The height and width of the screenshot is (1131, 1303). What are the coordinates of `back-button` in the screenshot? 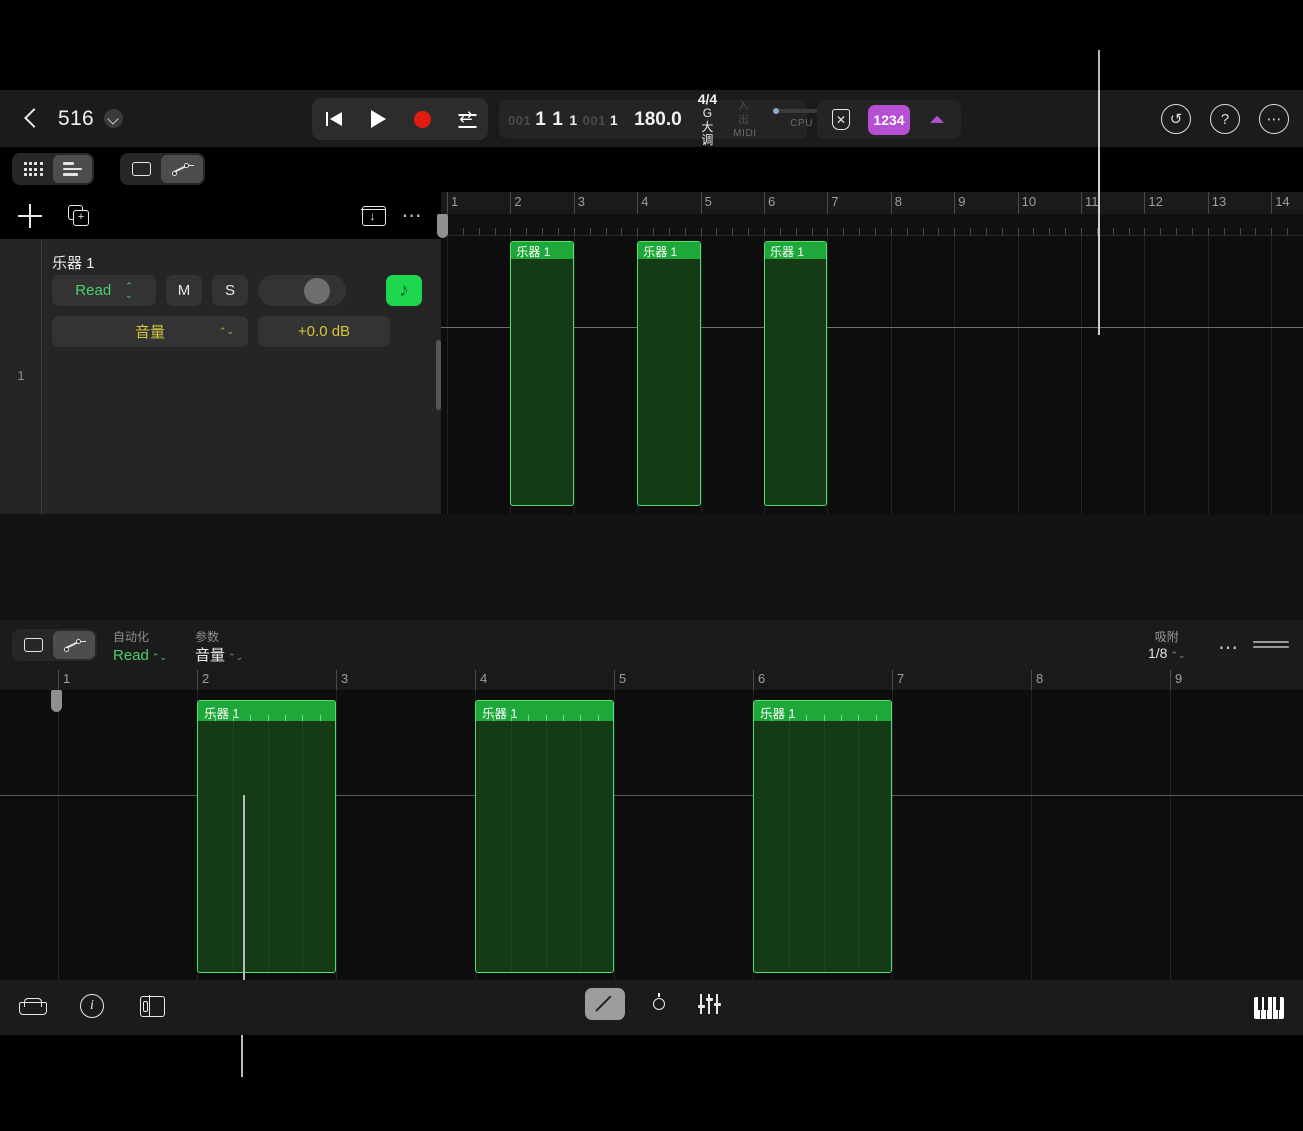 It's located at (31, 119).